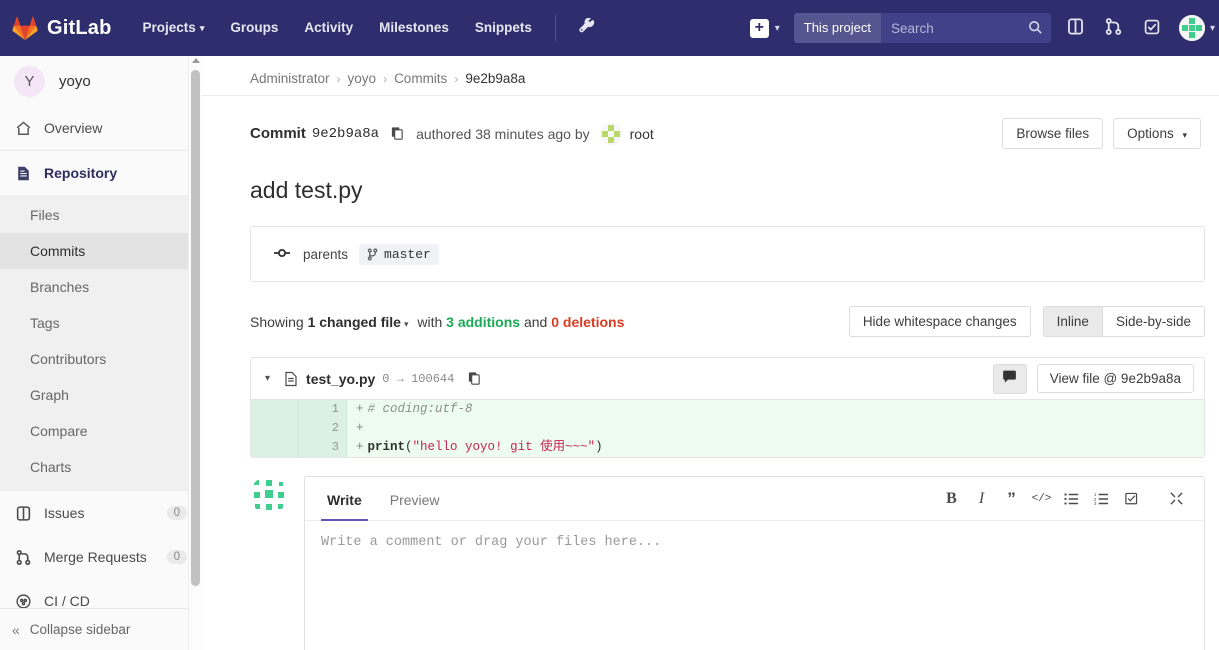 The width and height of the screenshot is (1219, 650). Describe the element at coordinates (169, 27) in the screenshot. I see `nav-projects-label: Projects` at that location.